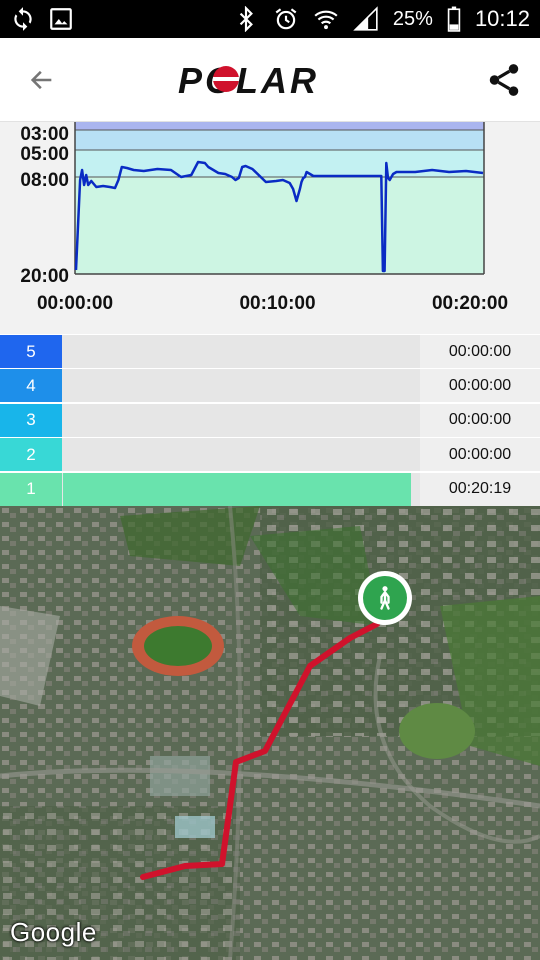 The height and width of the screenshot is (960, 540). What do you see at coordinates (44, 134) in the screenshot?
I see `y-tick-label: 03:00` at bounding box center [44, 134].